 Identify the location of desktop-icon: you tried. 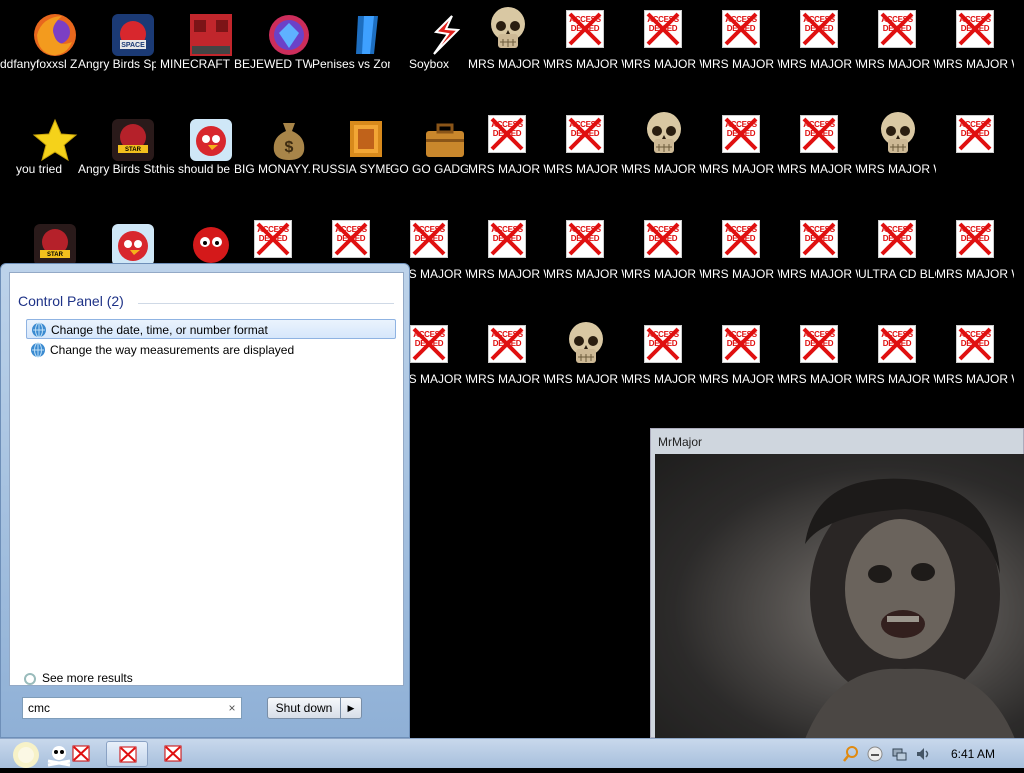
(39, 157).